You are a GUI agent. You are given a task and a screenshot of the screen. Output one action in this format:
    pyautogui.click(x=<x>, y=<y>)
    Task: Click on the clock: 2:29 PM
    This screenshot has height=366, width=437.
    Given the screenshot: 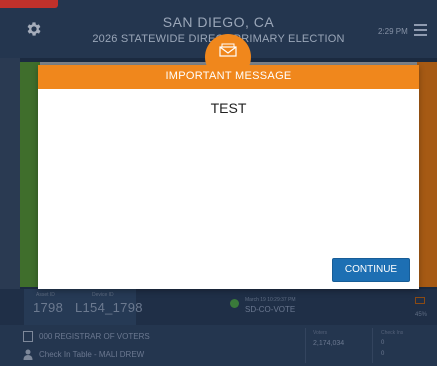 What is the action you would take?
    pyautogui.click(x=393, y=31)
    